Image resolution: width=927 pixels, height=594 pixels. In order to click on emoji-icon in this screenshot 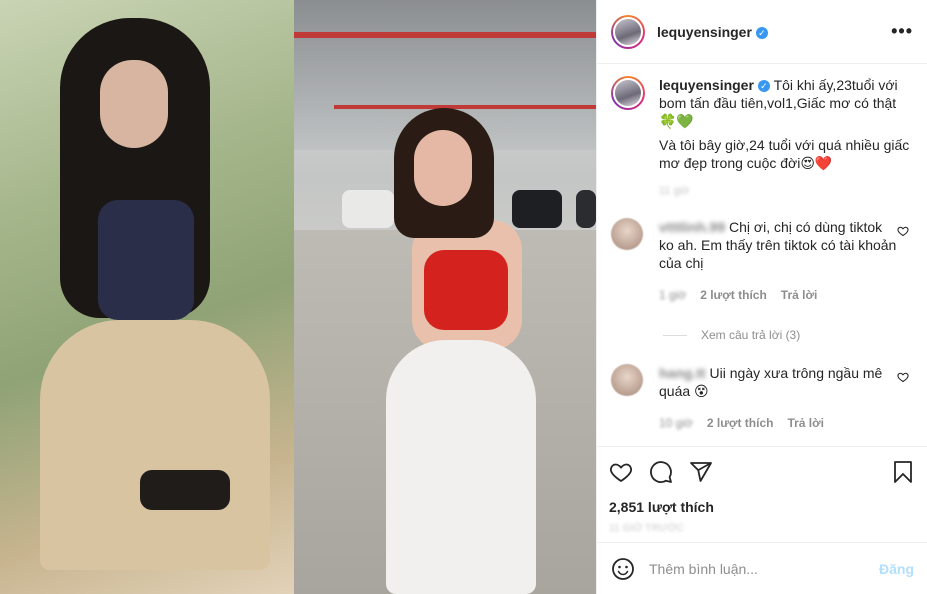, I will do `click(623, 569)`.